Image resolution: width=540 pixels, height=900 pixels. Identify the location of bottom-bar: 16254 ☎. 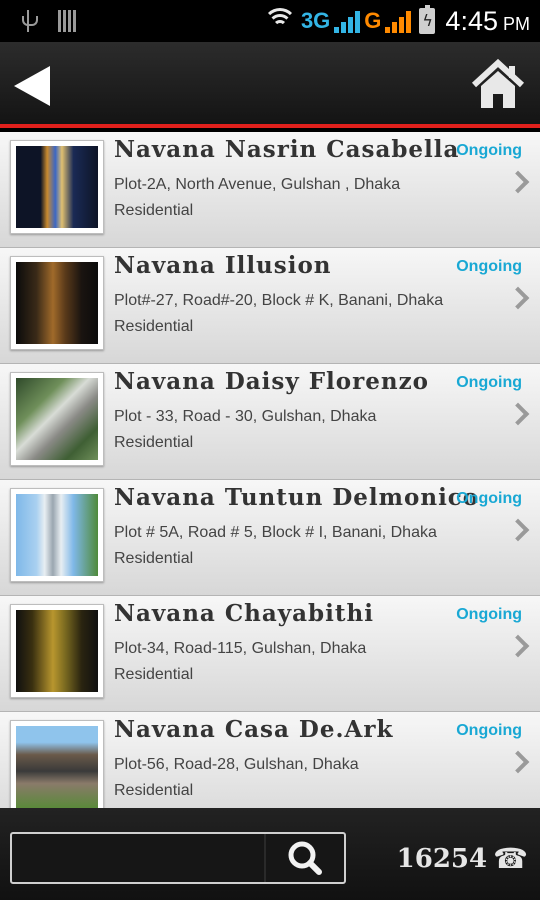
(270, 854).